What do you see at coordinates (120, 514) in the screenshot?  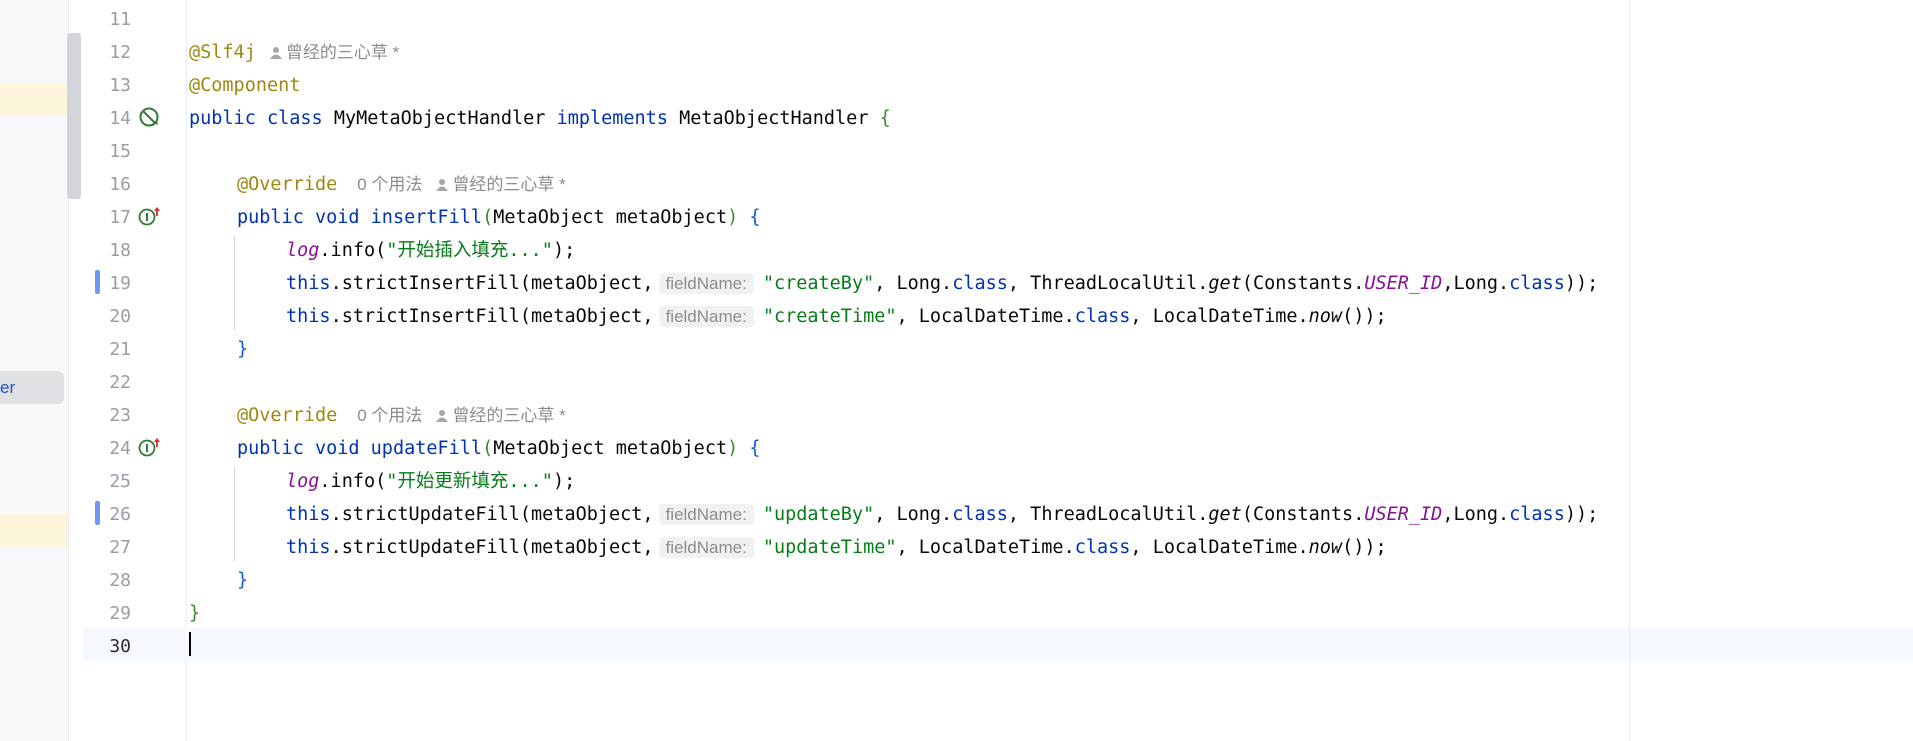 I see `line-number: 26` at bounding box center [120, 514].